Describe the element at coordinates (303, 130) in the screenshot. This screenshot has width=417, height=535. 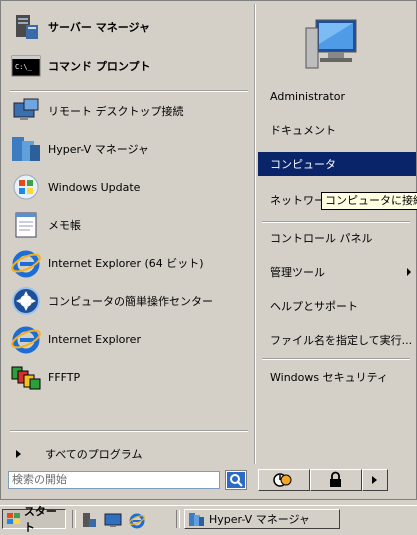
I see `places-item-label: ドキュメント` at that location.